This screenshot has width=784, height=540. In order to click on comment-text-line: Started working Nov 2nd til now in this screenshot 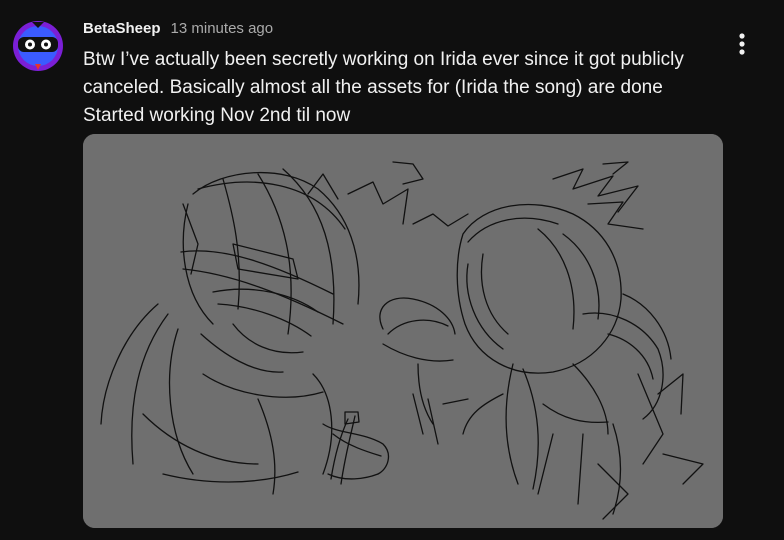, I will do `click(217, 115)`.